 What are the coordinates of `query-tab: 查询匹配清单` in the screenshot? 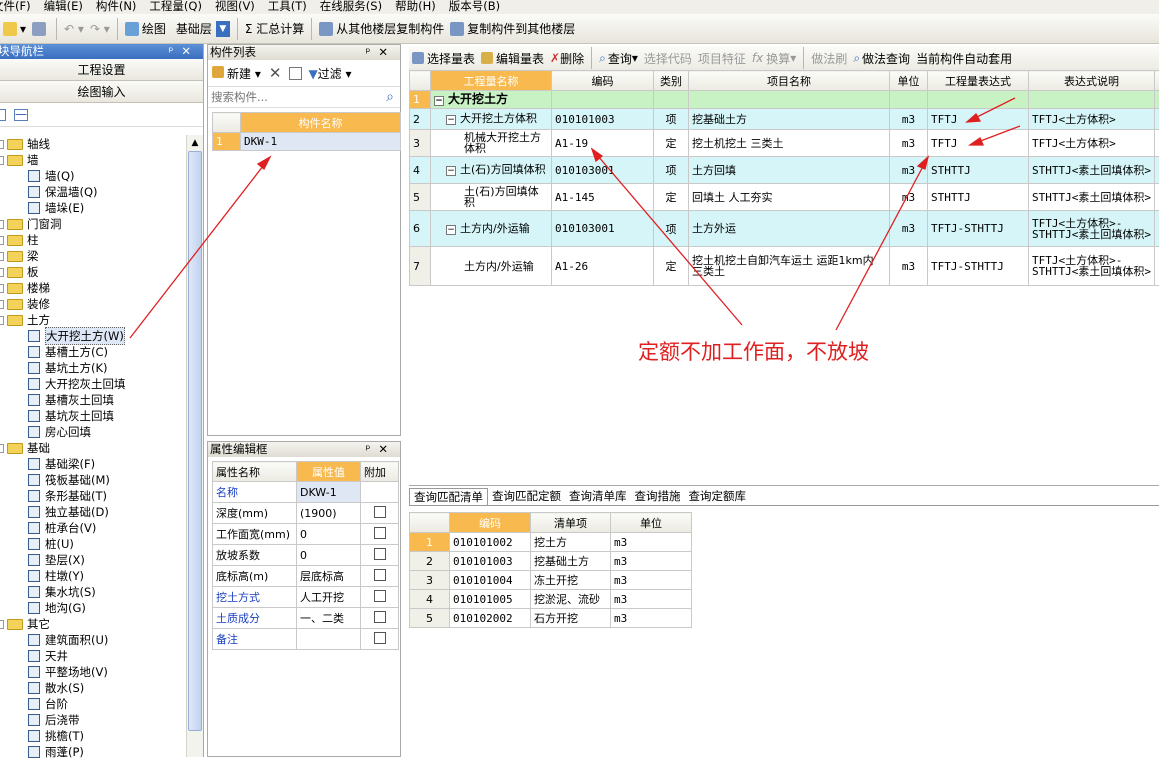 It's located at (448, 496).